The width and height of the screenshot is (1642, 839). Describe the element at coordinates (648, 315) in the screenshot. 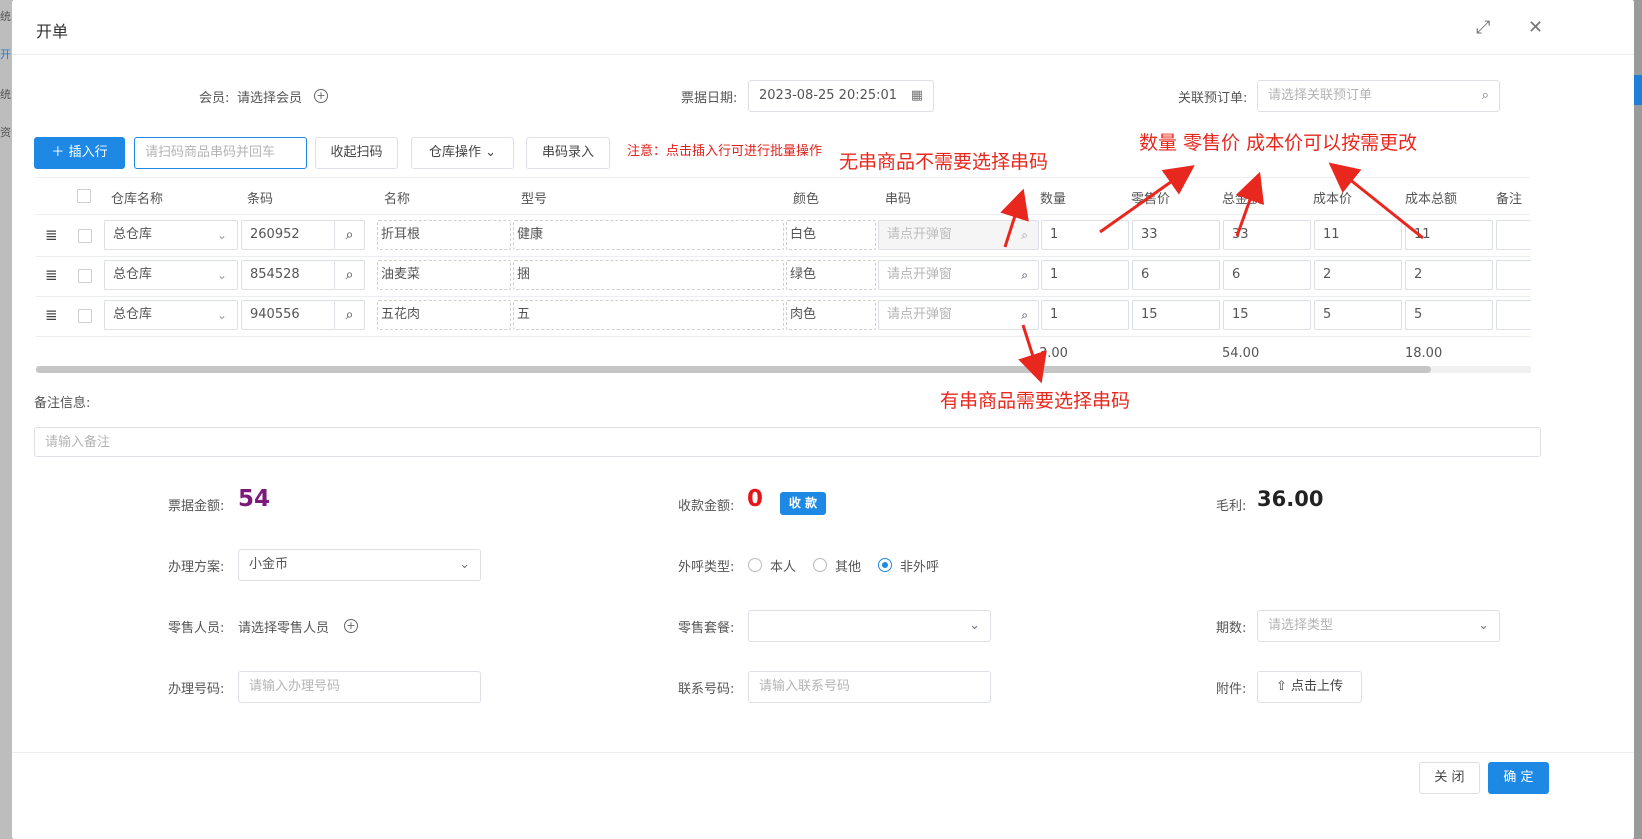

I see `model-cell: 五` at that location.